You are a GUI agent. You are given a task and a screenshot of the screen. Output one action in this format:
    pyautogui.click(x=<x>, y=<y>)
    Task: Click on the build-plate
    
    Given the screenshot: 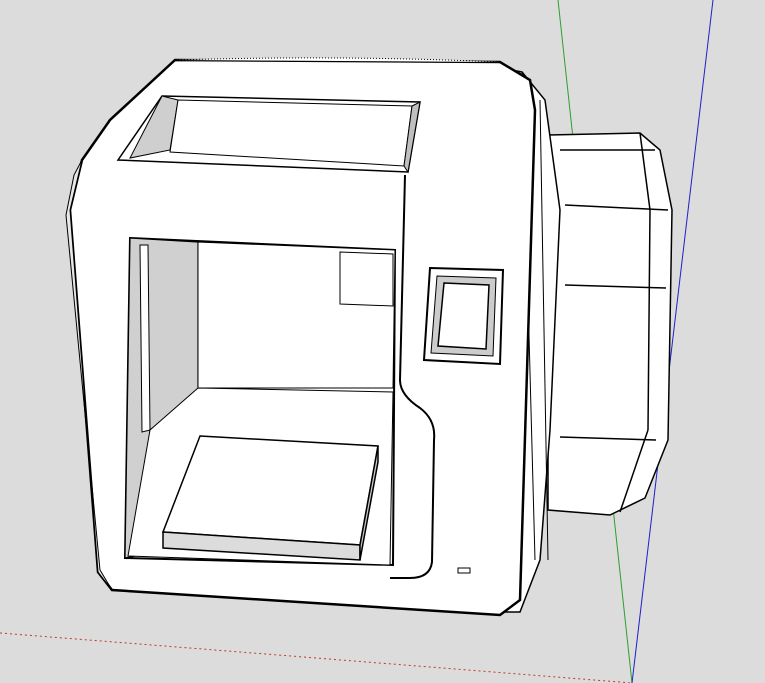 What is the action you would take?
    pyautogui.click(x=270, y=498)
    